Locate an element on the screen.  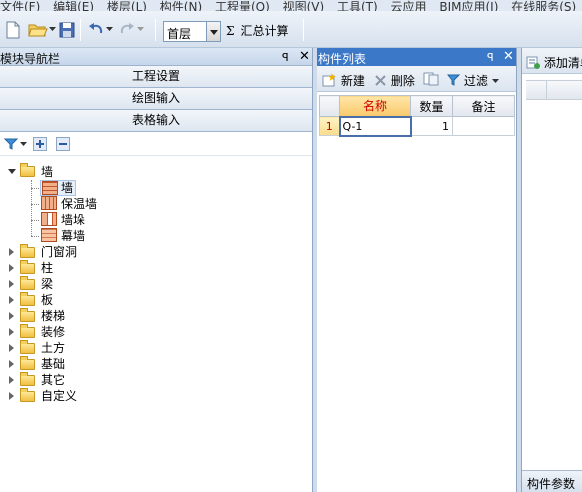
tree-node-beam: 梁 is located at coordinates (53, 284).